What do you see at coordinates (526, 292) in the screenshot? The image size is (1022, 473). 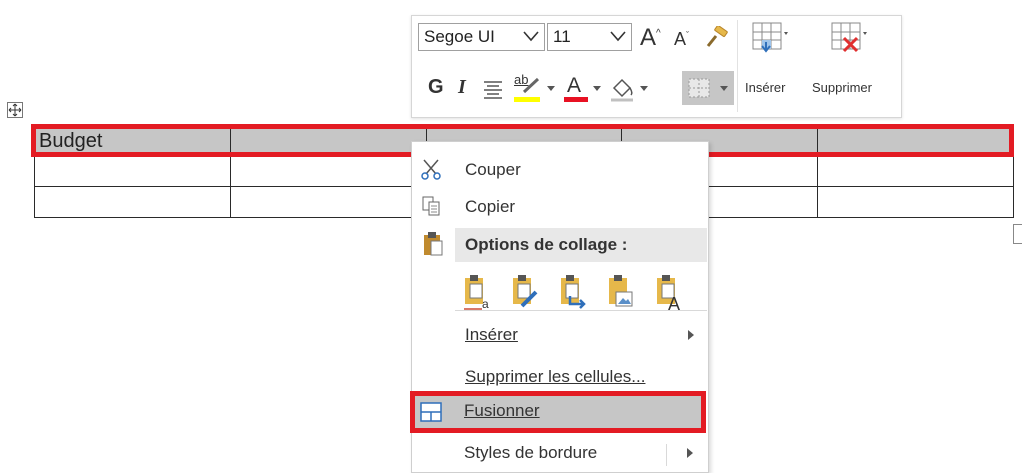 I see `merge-formatting-icon` at bounding box center [526, 292].